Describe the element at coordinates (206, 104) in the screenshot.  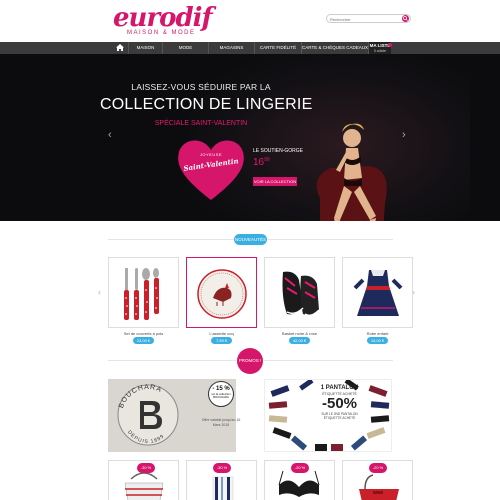
I see `hero-headline: COLLECTION DE LINGERIE` at that location.